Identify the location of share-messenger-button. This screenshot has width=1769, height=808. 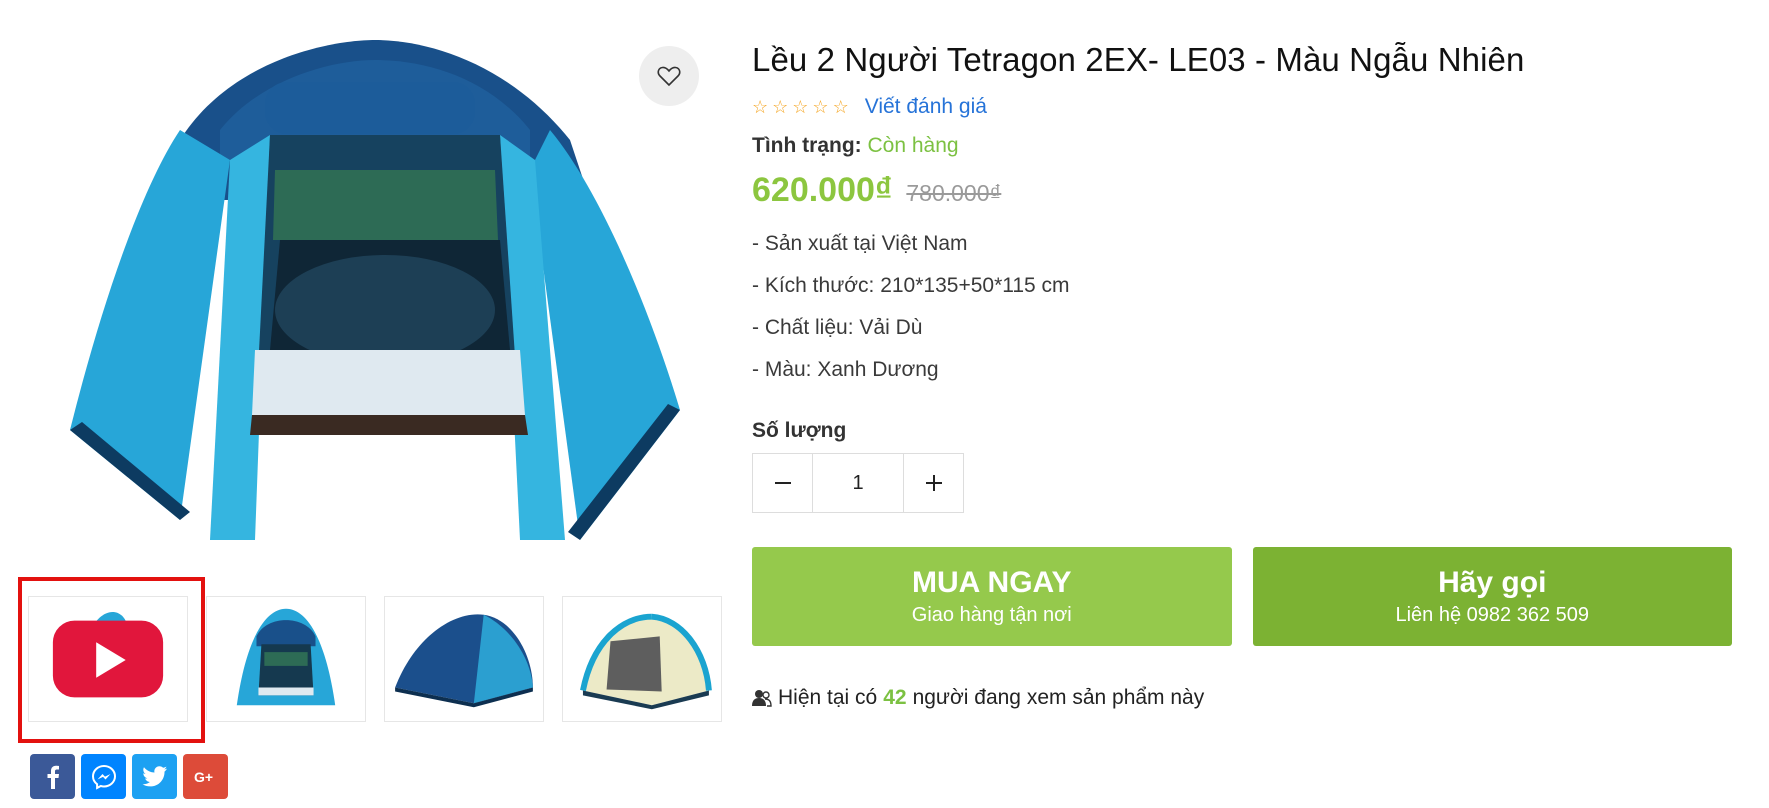
(103, 776).